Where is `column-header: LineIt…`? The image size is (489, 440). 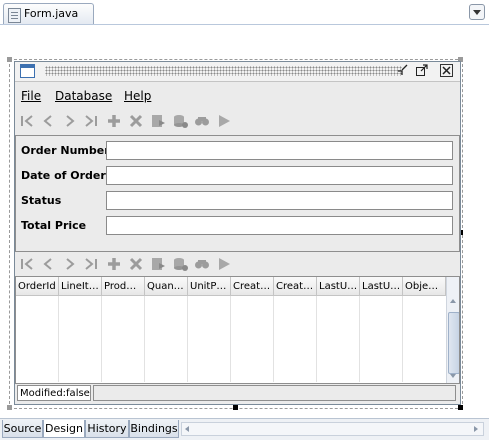 column-header: LineIt… is located at coordinates (80, 286).